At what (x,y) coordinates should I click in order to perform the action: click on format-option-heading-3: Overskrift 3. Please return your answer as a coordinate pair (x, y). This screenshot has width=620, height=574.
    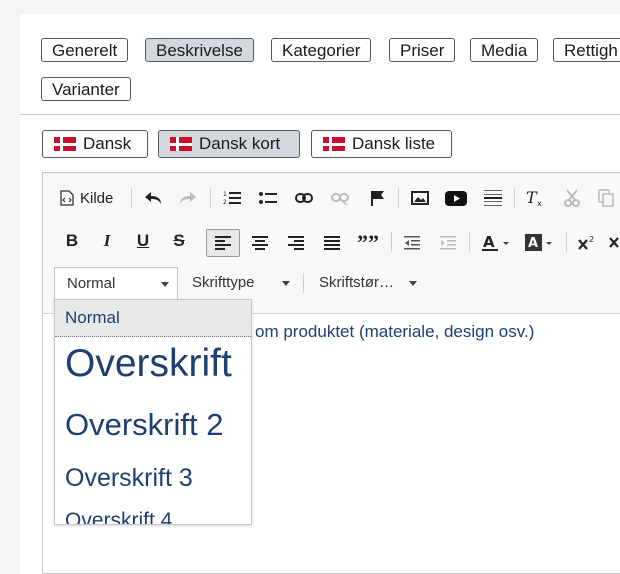
    Looking at the image, I should click on (129, 478).